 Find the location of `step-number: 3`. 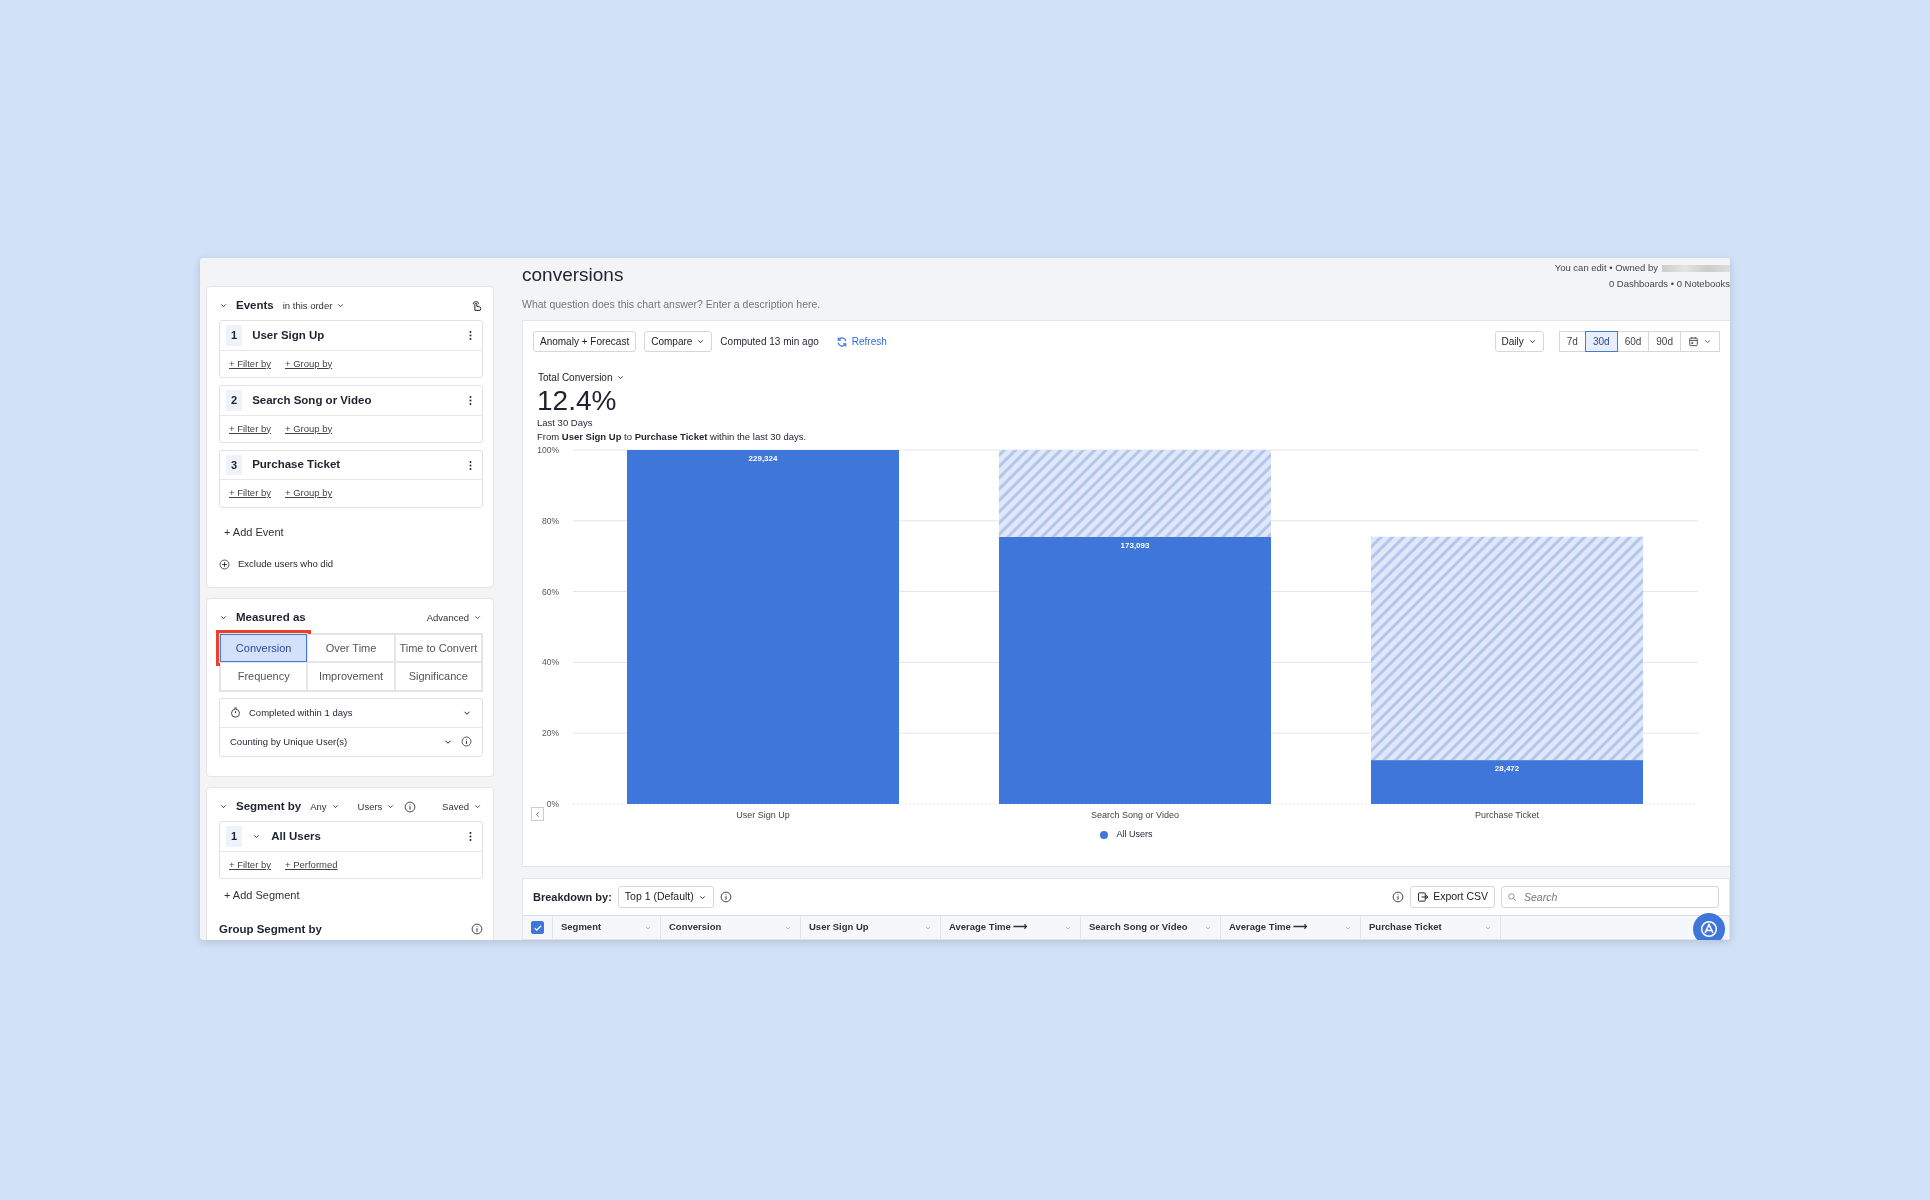

step-number: 3 is located at coordinates (234, 465).